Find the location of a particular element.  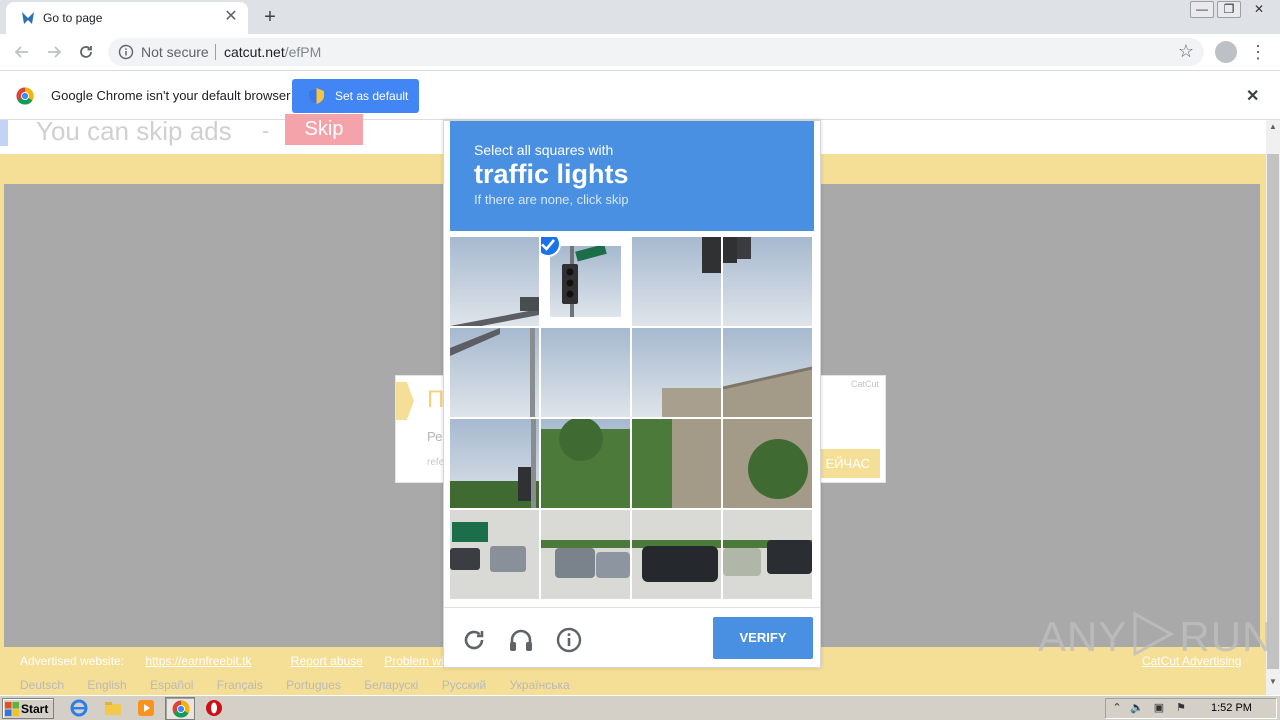

scroll-up-icon: ▲ is located at coordinates (1273, 128).